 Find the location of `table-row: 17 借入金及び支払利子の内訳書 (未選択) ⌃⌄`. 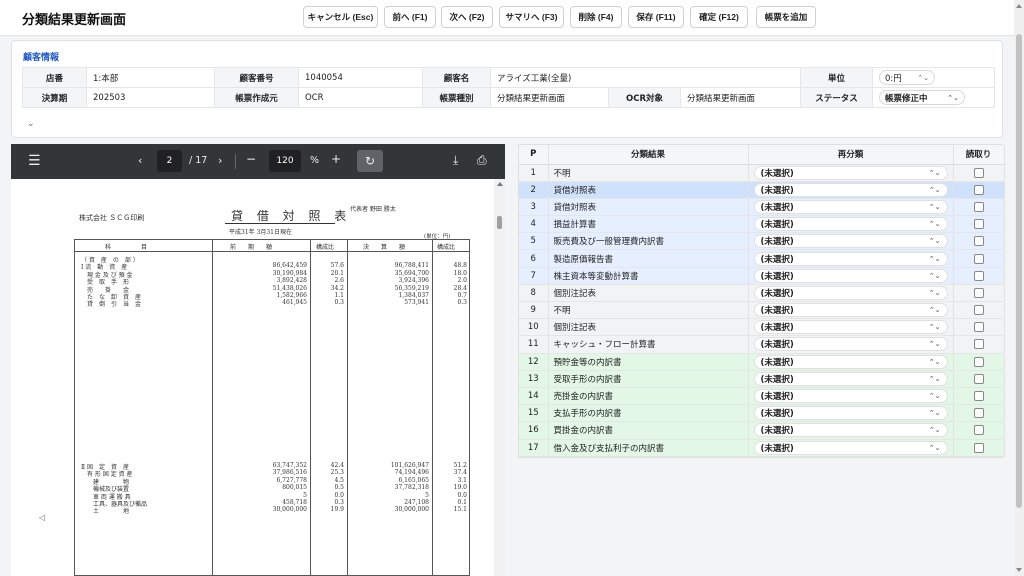

table-row: 17 借入金及び支払利子の内訳書 (未選択) ⌃⌄ is located at coordinates (762, 448).